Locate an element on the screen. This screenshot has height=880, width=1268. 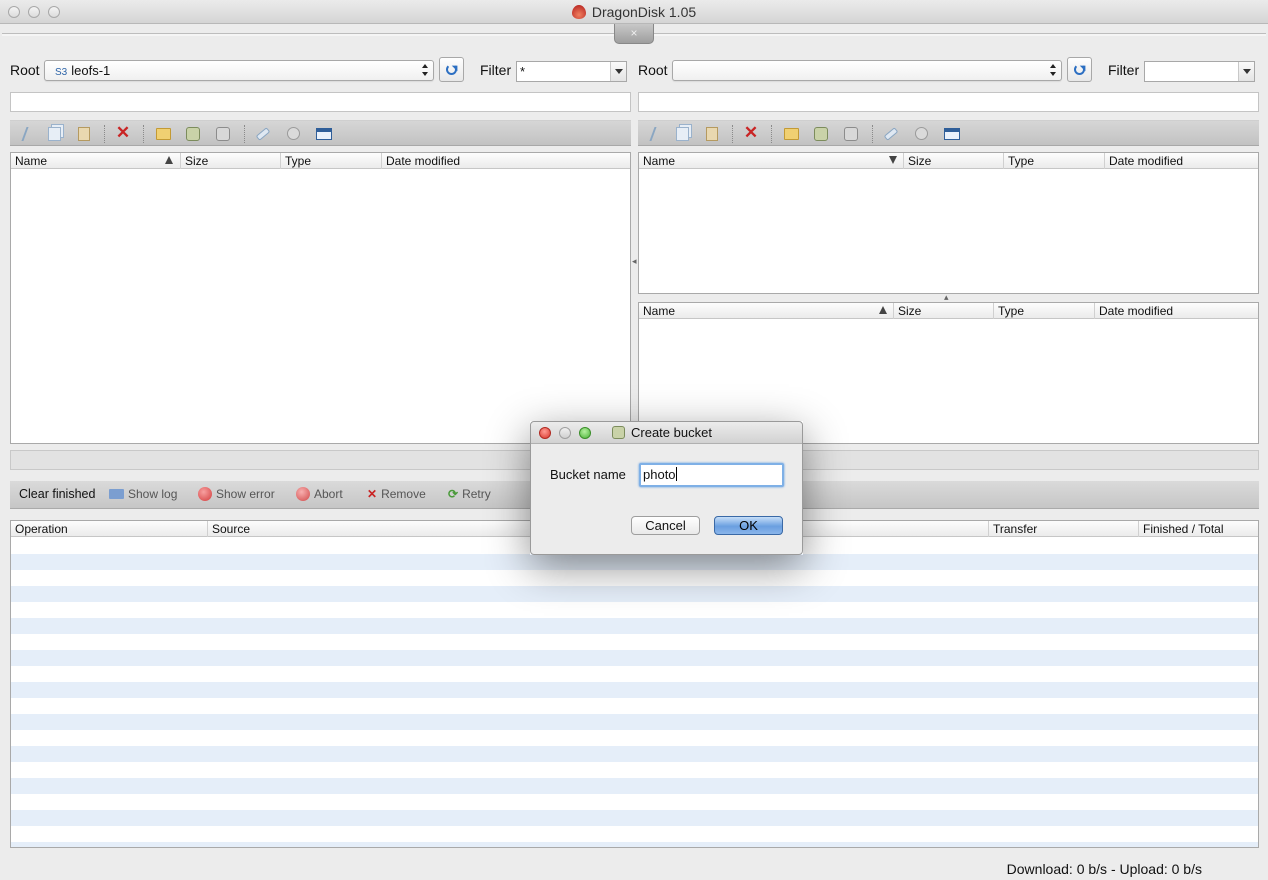
right-filter-label: Filter is located at coordinates (1124, 70).